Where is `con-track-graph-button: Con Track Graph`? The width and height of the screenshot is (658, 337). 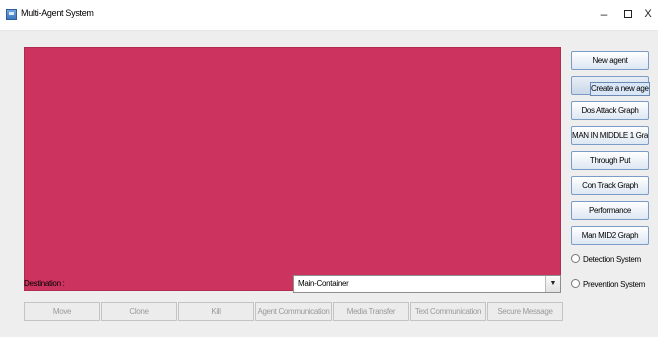 con-track-graph-button: Con Track Graph is located at coordinates (610, 185).